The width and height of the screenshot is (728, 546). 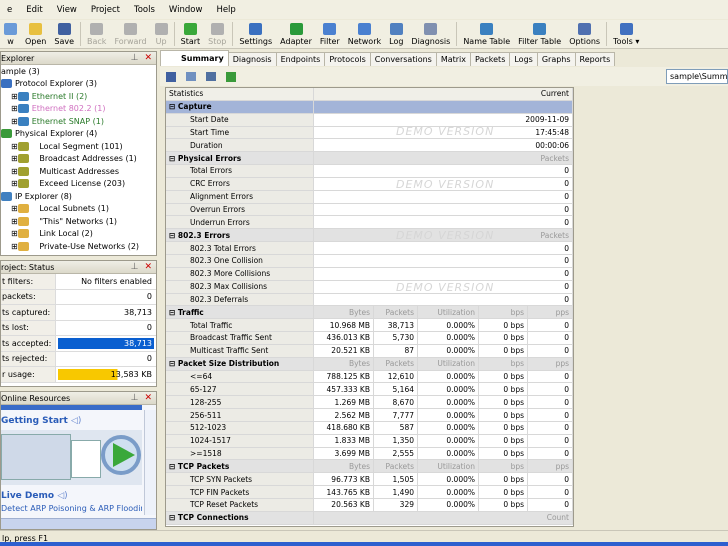 What do you see at coordinates (556, 59) in the screenshot?
I see `tab-graphs: Graphs` at bounding box center [556, 59].